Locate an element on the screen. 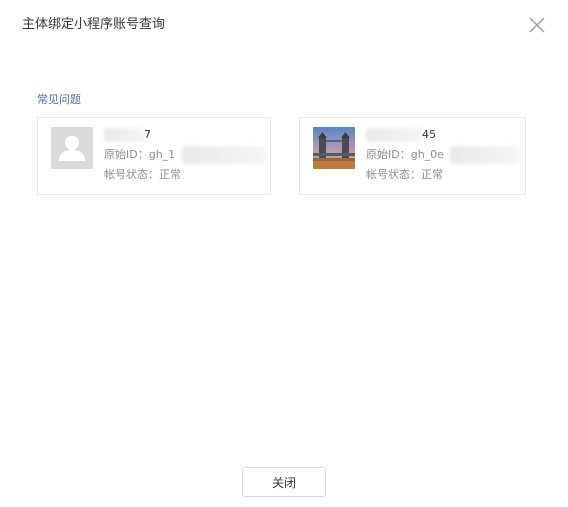 The width and height of the screenshot is (568, 507). account-card: 45 原始ID：gh_0e 帐号状态：正常 is located at coordinates (412, 156).